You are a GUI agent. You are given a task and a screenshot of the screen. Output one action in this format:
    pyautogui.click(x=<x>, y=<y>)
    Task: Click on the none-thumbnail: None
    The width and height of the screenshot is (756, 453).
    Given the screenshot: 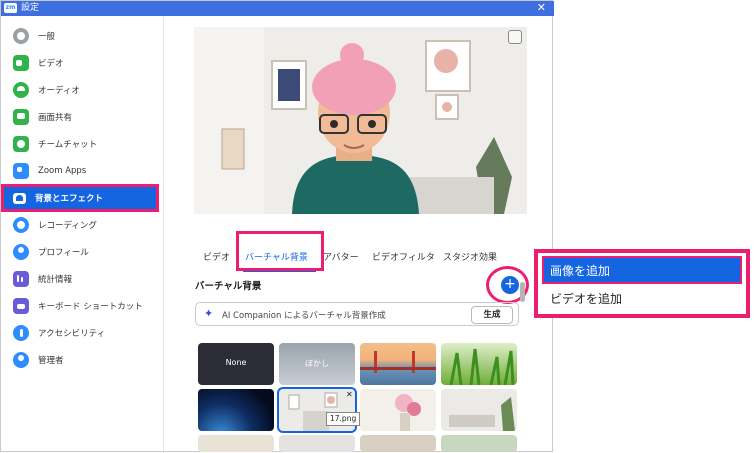 What is the action you would take?
    pyautogui.click(x=236, y=364)
    